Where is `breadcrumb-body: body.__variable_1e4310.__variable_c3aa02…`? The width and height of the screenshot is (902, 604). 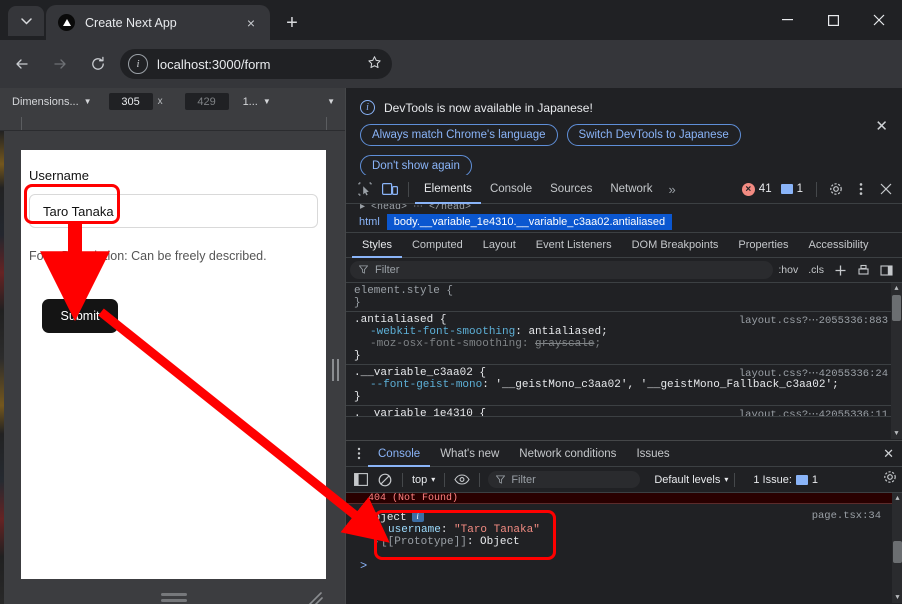
breadcrumb-body: body.__variable_1e4310.__variable_c3aa02… is located at coordinates (529, 221).